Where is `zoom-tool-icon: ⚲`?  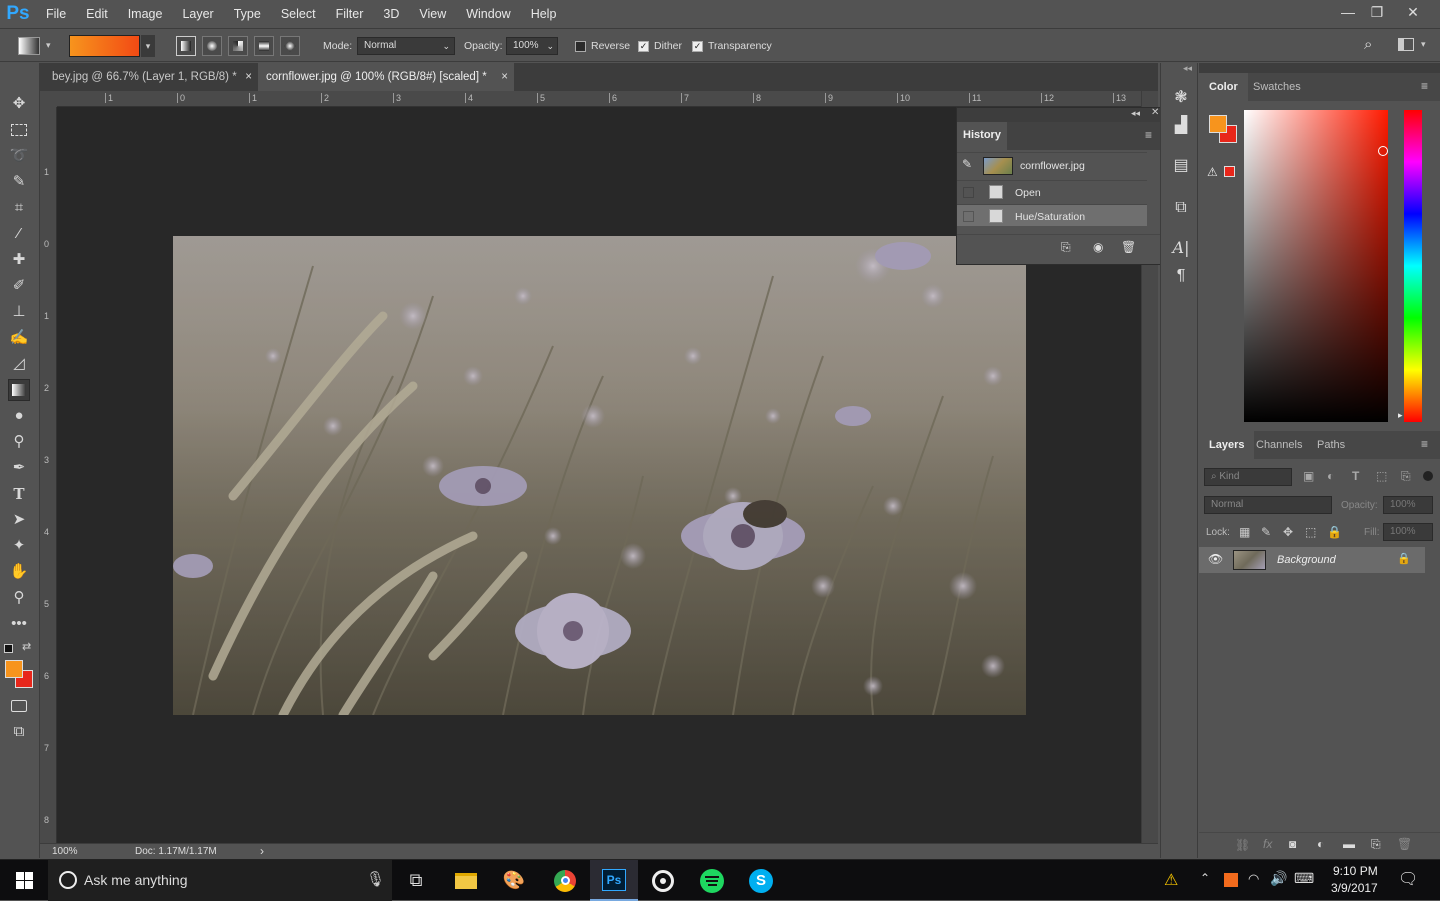 zoom-tool-icon: ⚲ is located at coordinates (19, 598).